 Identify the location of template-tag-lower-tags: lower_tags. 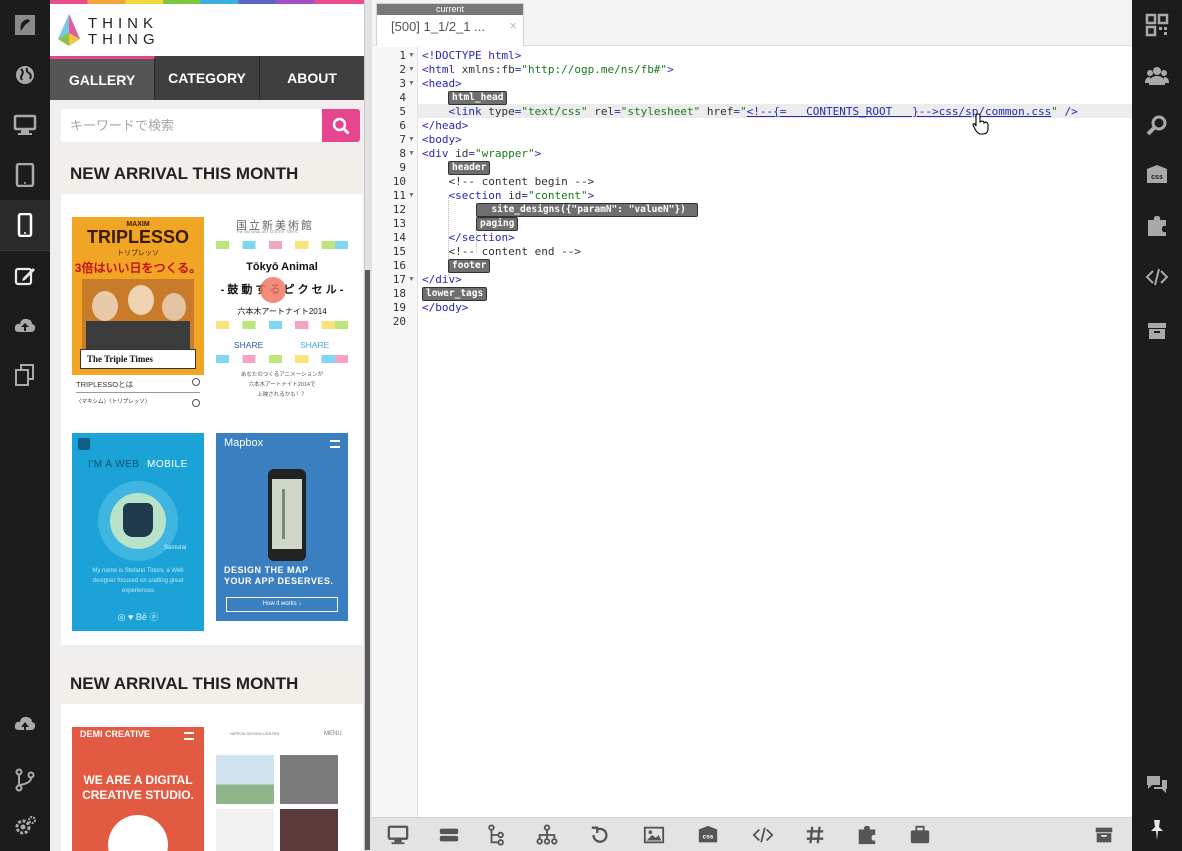
(455, 294).